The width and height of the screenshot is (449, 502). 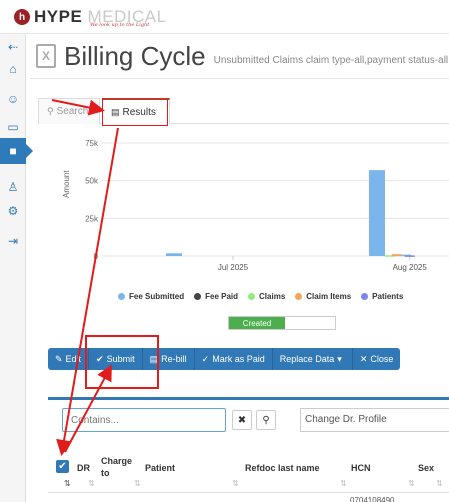 What do you see at coordinates (72, 111) in the screenshot?
I see `tab-search-label: Search` at bounding box center [72, 111].